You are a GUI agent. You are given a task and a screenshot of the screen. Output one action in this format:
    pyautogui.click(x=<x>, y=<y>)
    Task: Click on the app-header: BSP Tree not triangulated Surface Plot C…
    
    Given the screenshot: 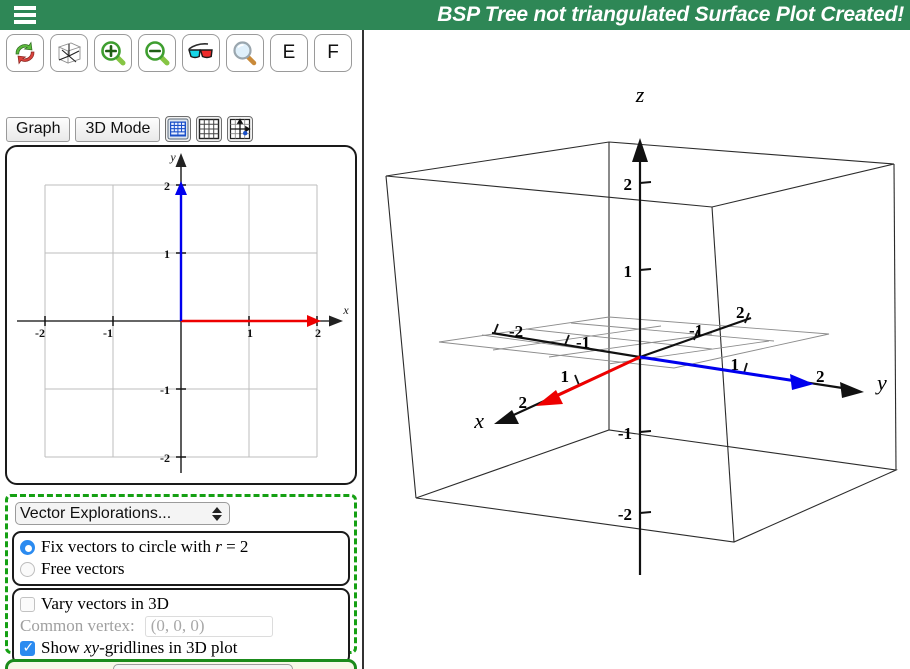 What is the action you would take?
    pyautogui.click(x=455, y=15)
    